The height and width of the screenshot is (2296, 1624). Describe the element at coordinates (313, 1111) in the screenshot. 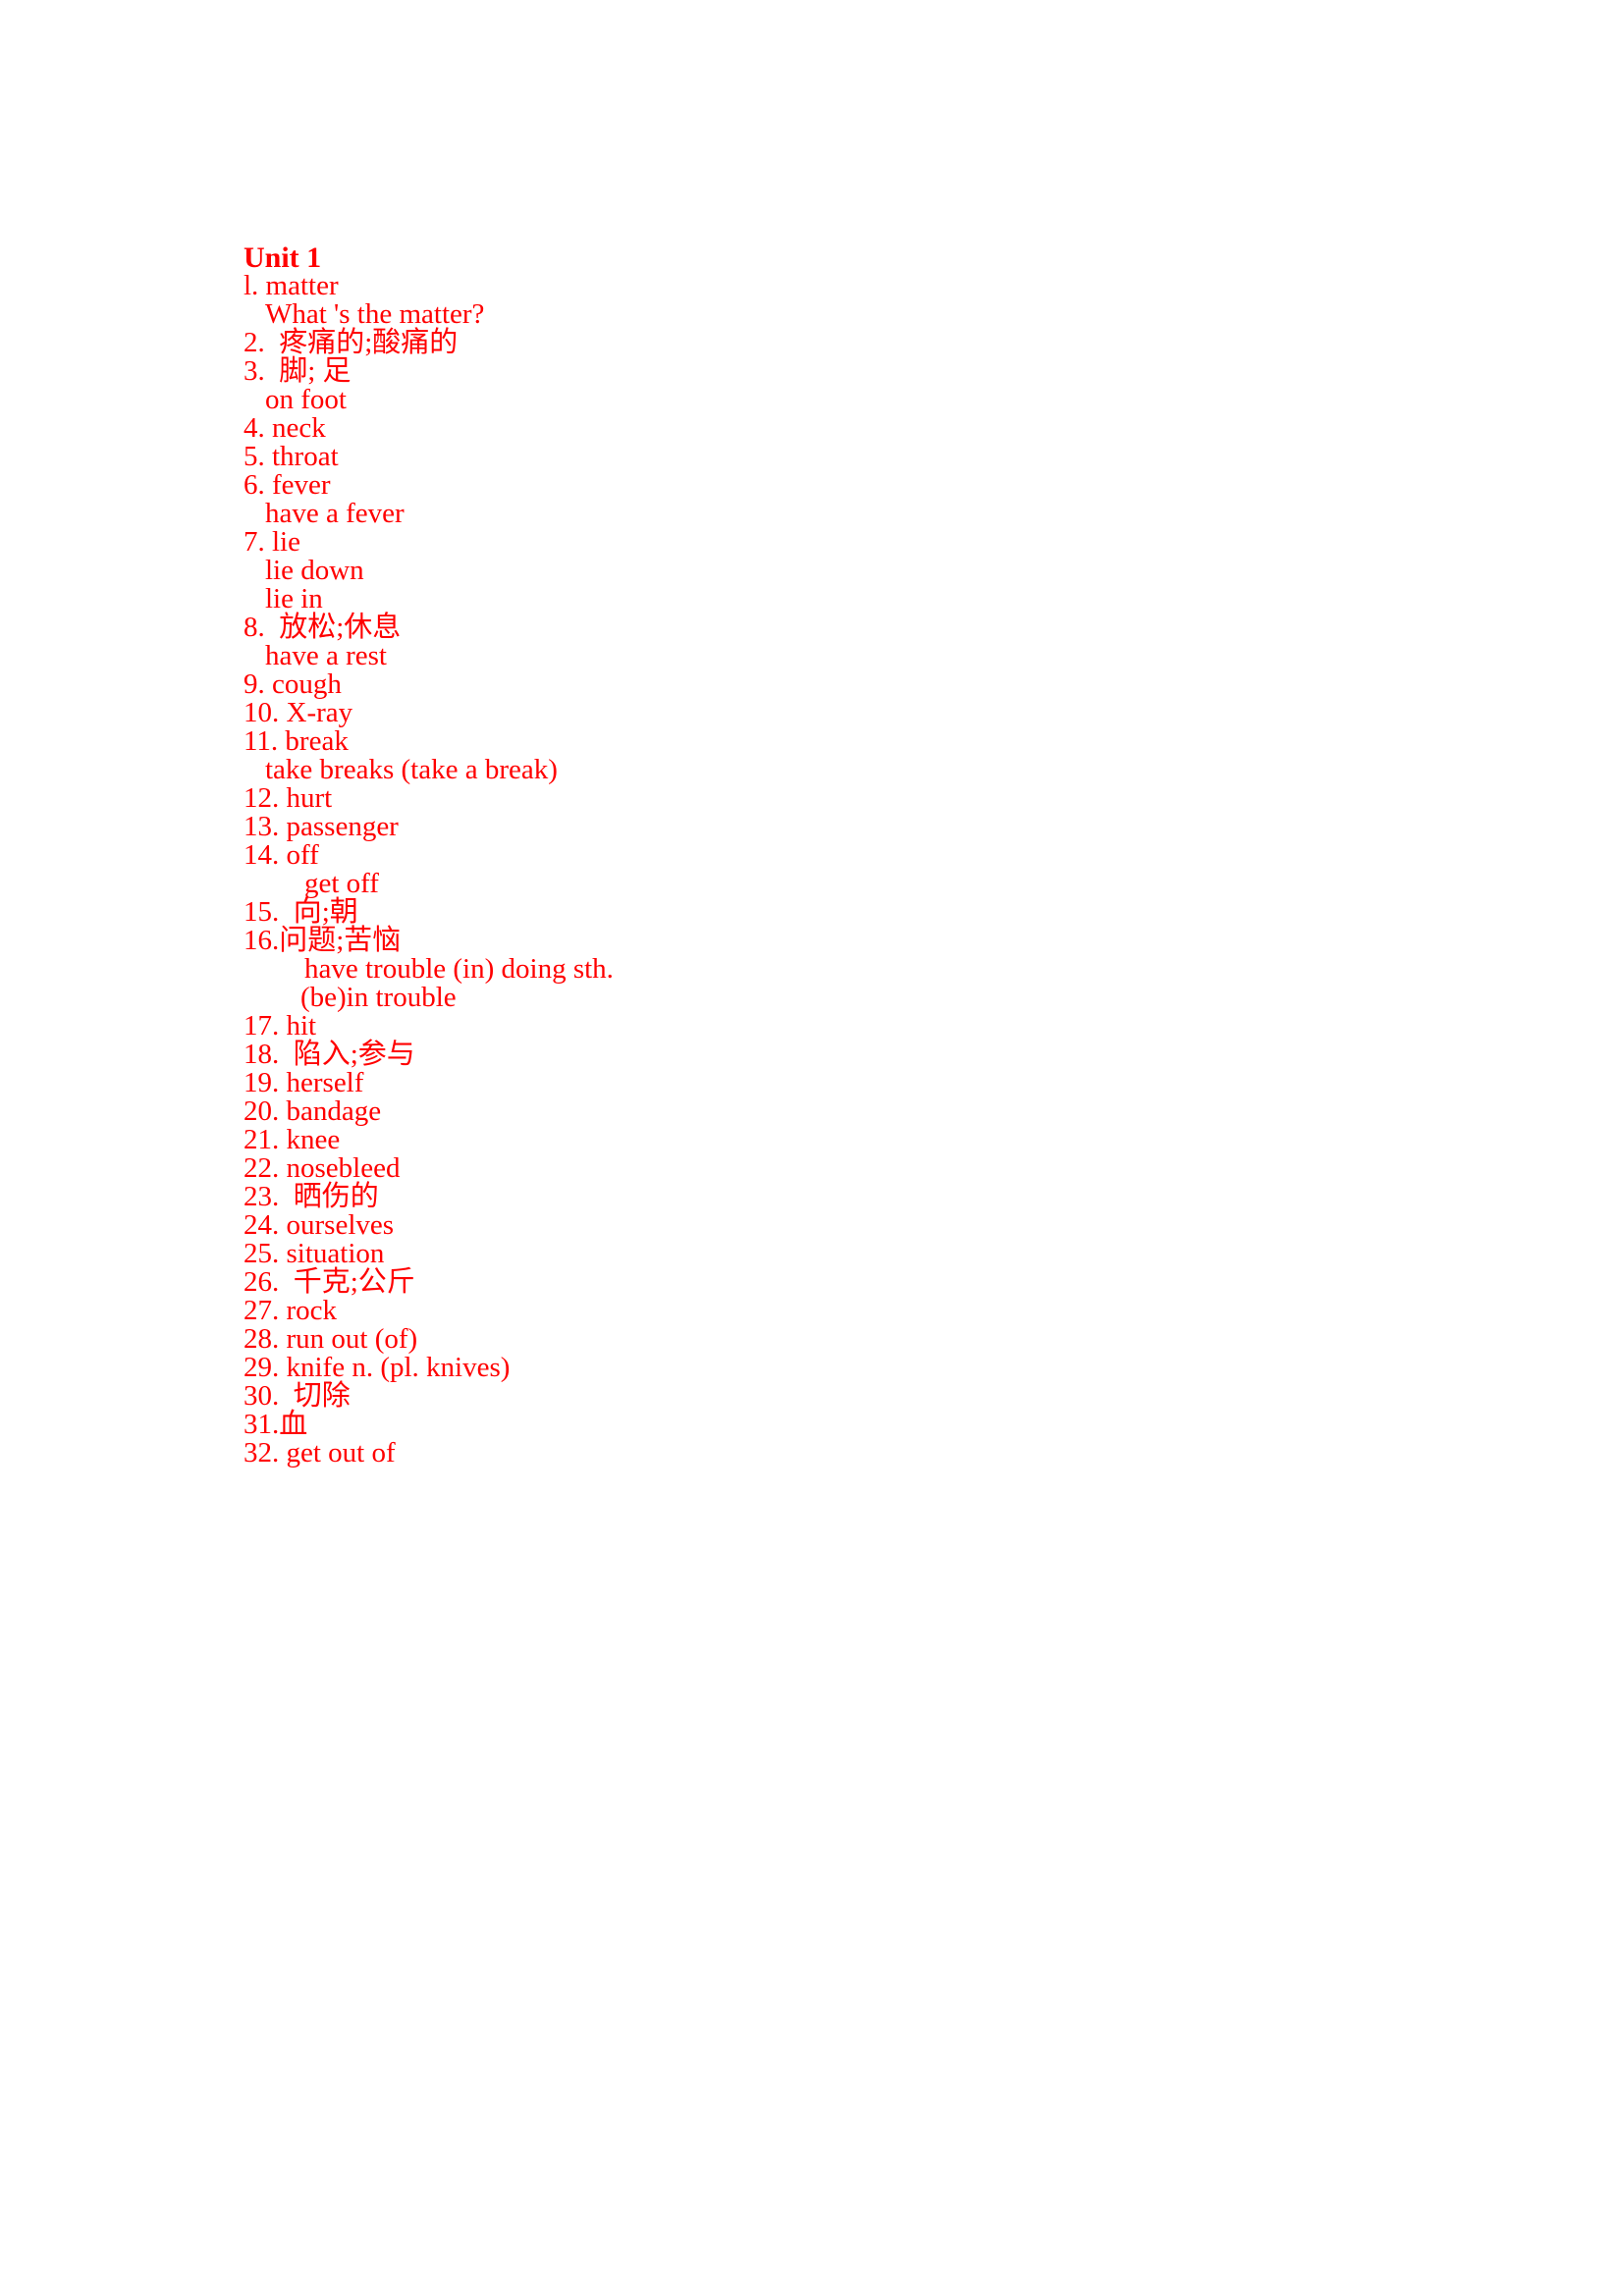

I see `vocabulary-entry-line: 20. bandage` at that location.